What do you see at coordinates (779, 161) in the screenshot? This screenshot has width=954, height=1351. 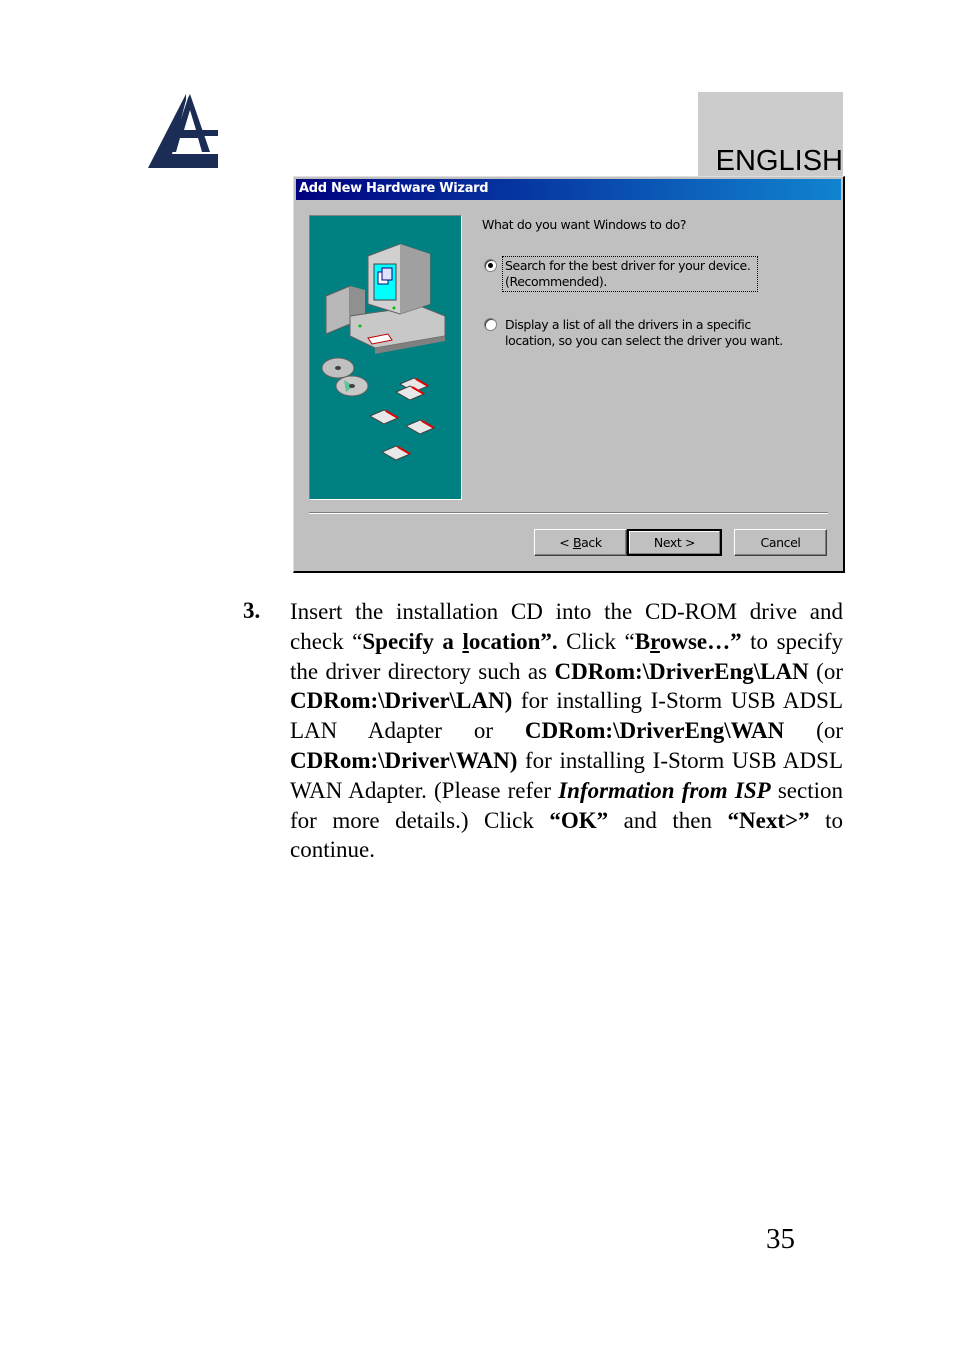 I see `language-label: ENGLISH` at bounding box center [779, 161].